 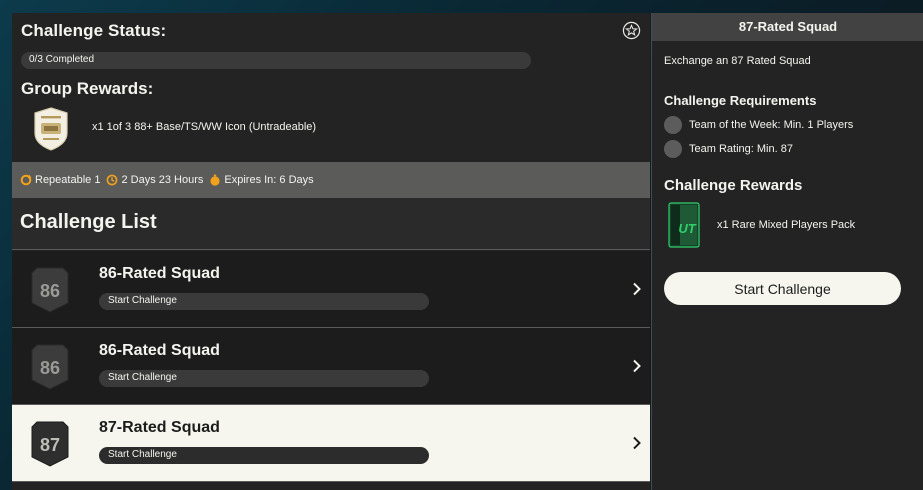 What do you see at coordinates (269, 180) in the screenshot?
I see `expires-label: Expires In: 6 Days` at bounding box center [269, 180].